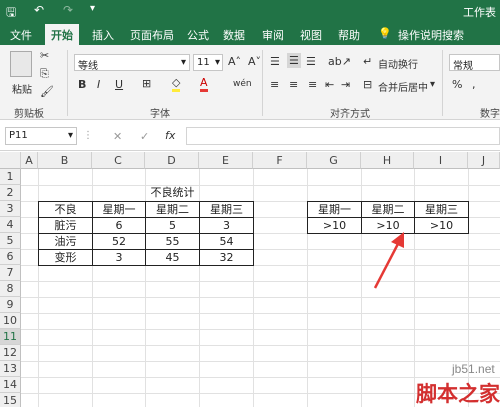 This screenshot has height=407, width=500. Describe the element at coordinates (65, 241) in the screenshot. I see `table-cell: 油污` at that location.